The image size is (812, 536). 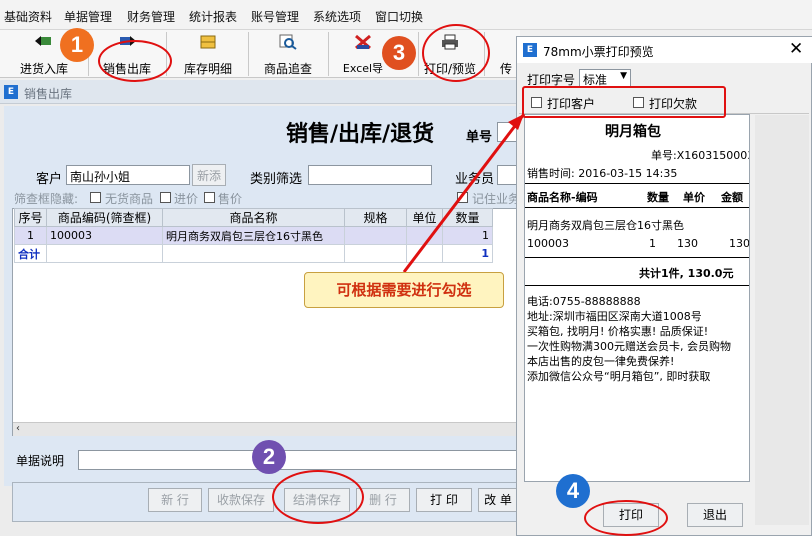 What do you see at coordinates (253, 217) in the screenshot?
I see `col-header-name: 商品名称` at bounding box center [253, 217].